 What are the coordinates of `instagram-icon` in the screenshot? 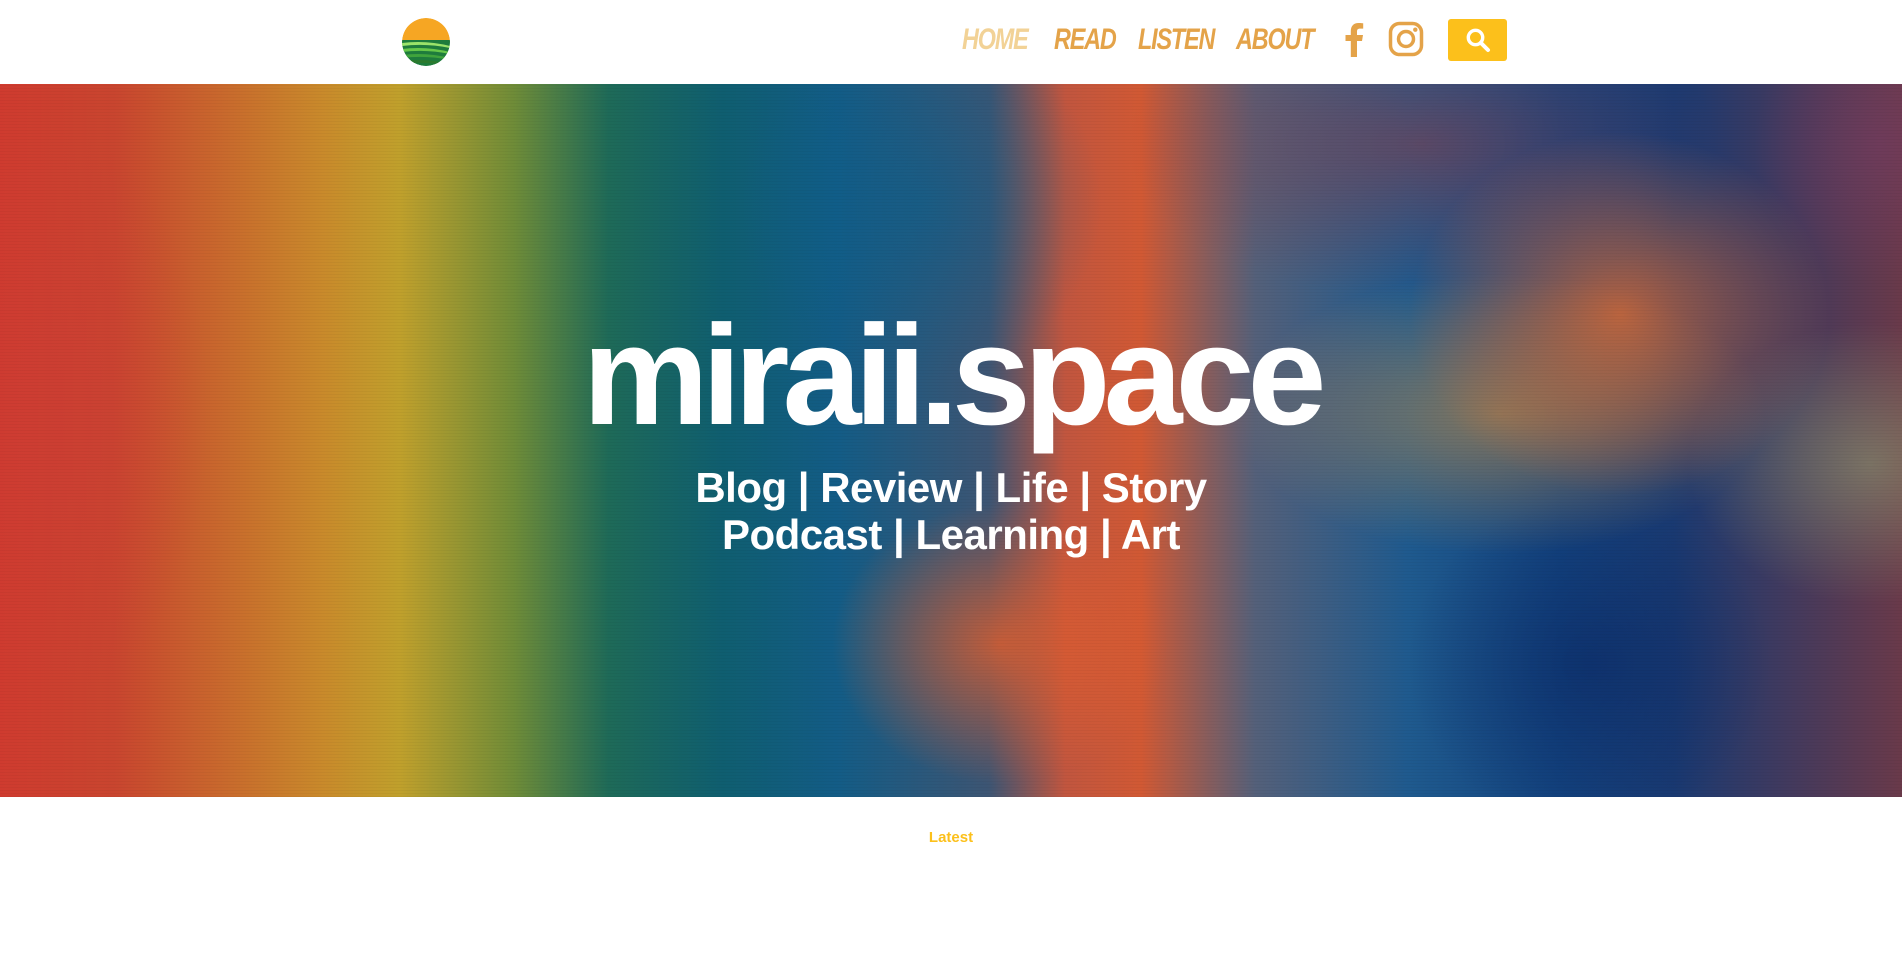 It's located at (1406, 39).